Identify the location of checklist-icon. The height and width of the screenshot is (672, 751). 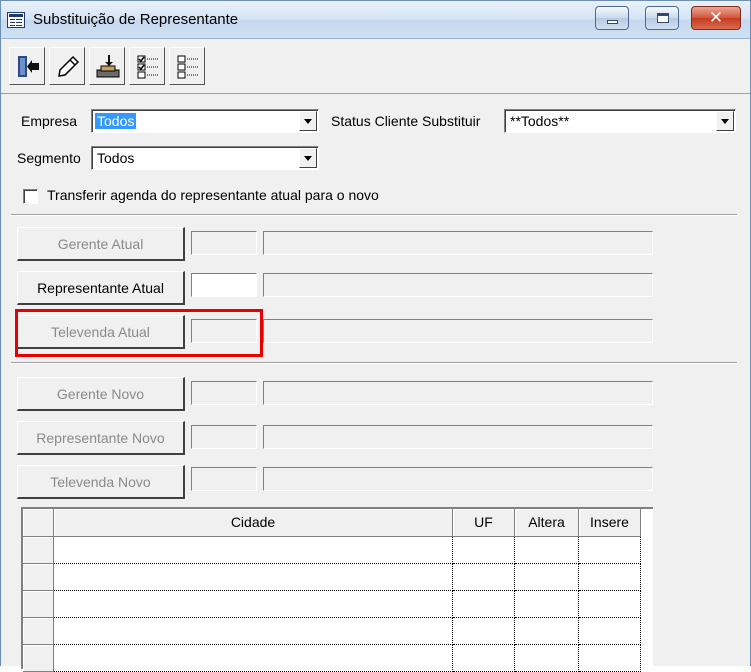
(147, 67).